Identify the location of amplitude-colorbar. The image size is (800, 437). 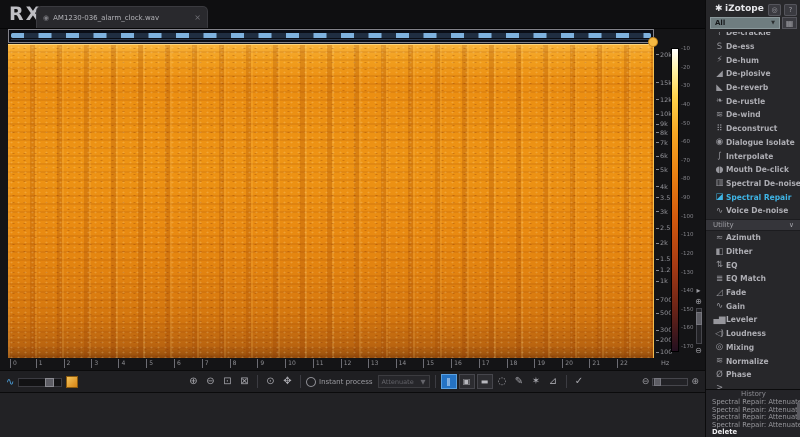
(675, 200).